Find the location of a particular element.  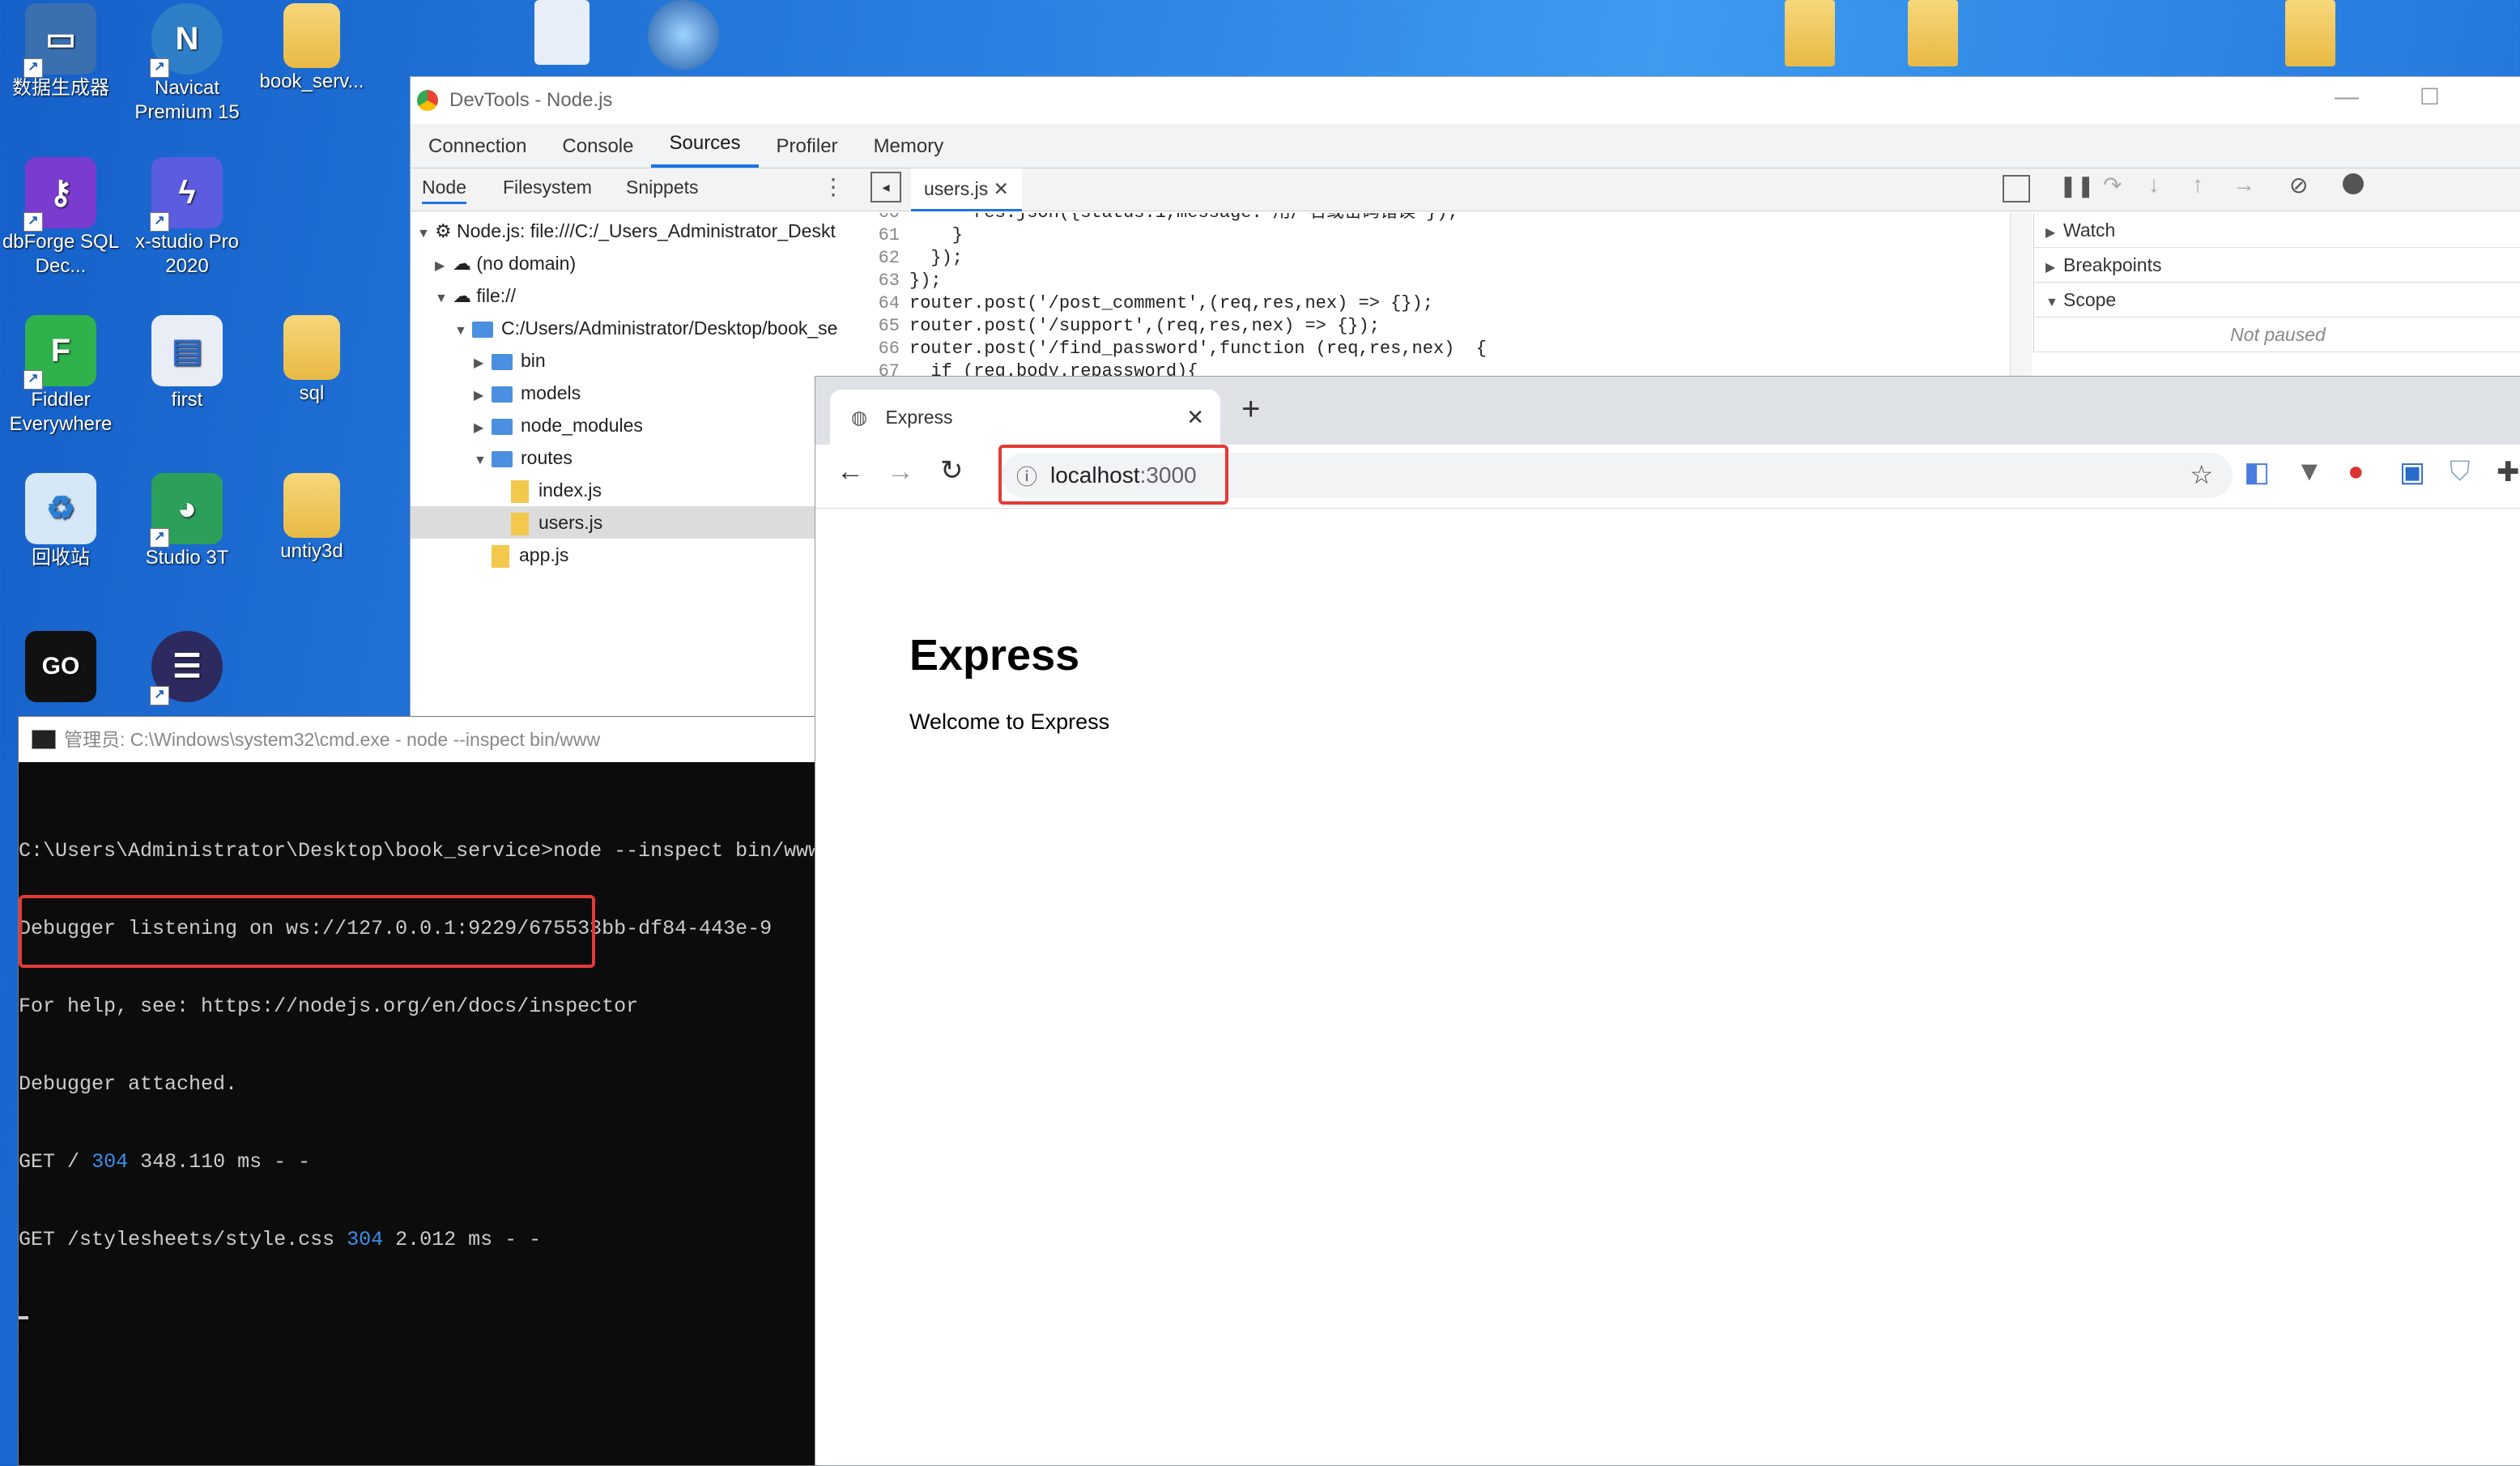

cloud-icon: ☁ is located at coordinates (465, 263).